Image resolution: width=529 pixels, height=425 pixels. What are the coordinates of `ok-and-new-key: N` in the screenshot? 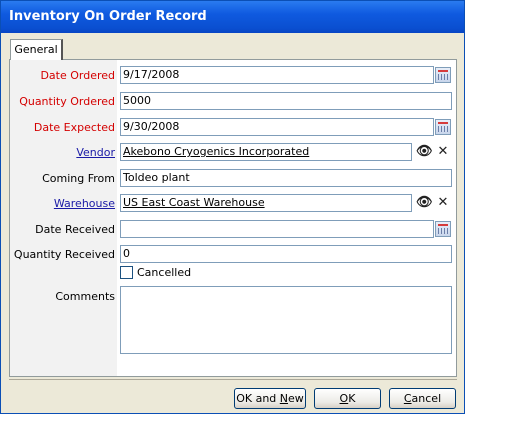 It's located at (284, 398).